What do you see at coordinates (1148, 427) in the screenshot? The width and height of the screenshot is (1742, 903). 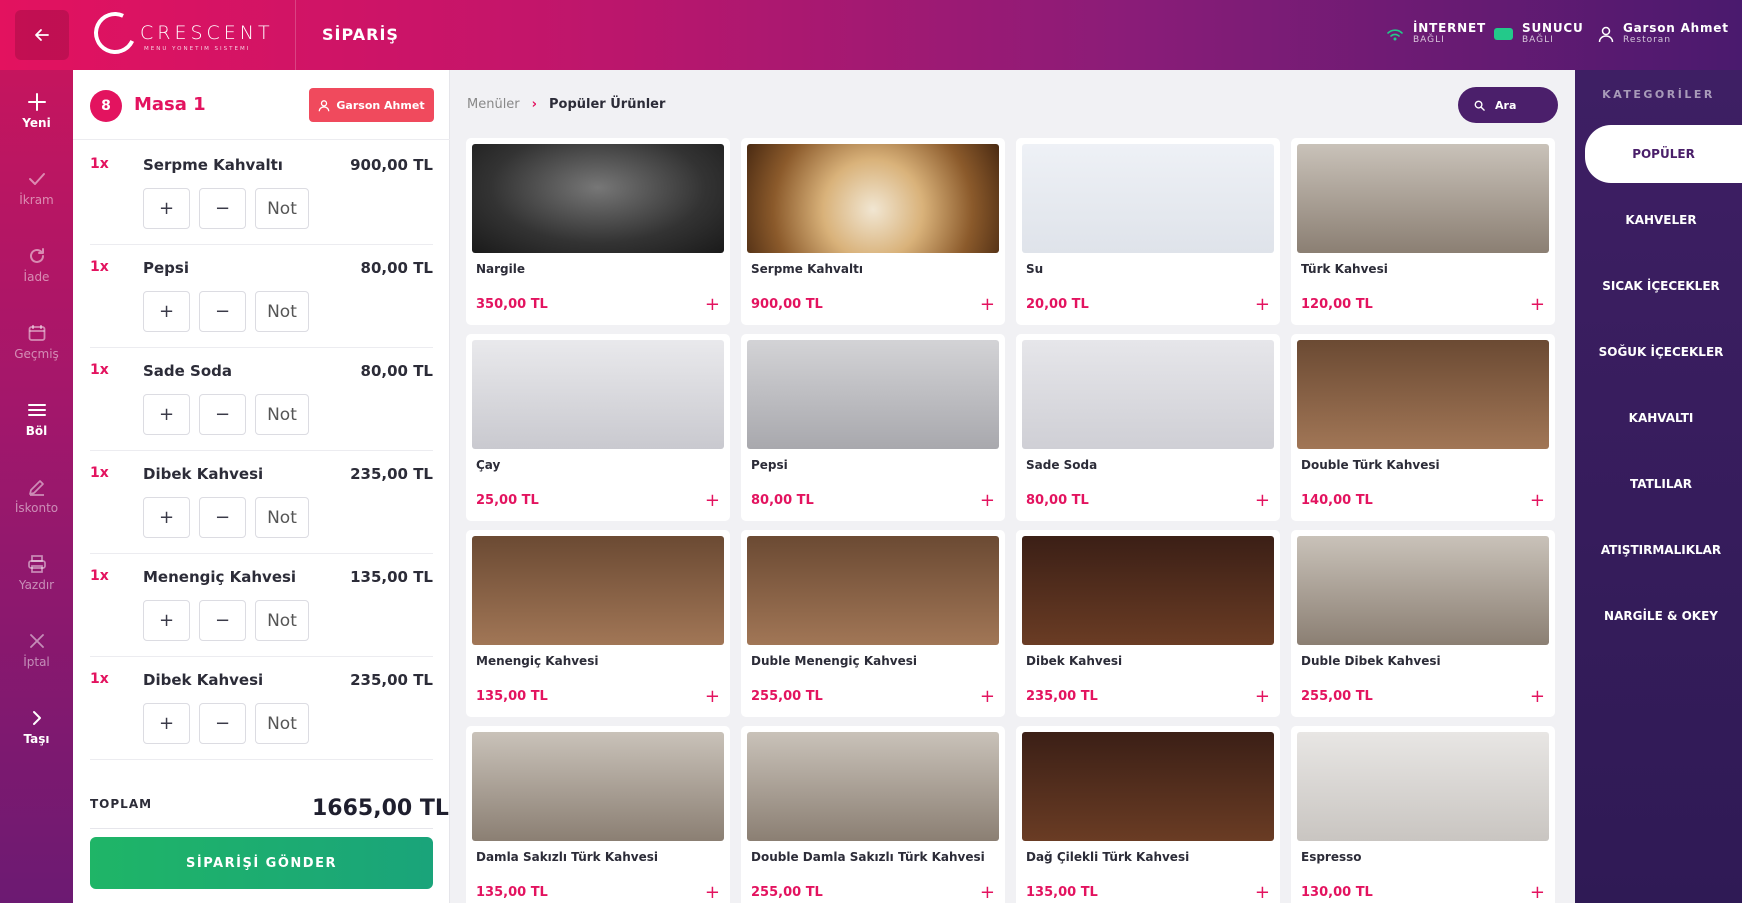 I see `product-card: Sade Soda 80,00 TL +` at bounding box center [1148, 427].